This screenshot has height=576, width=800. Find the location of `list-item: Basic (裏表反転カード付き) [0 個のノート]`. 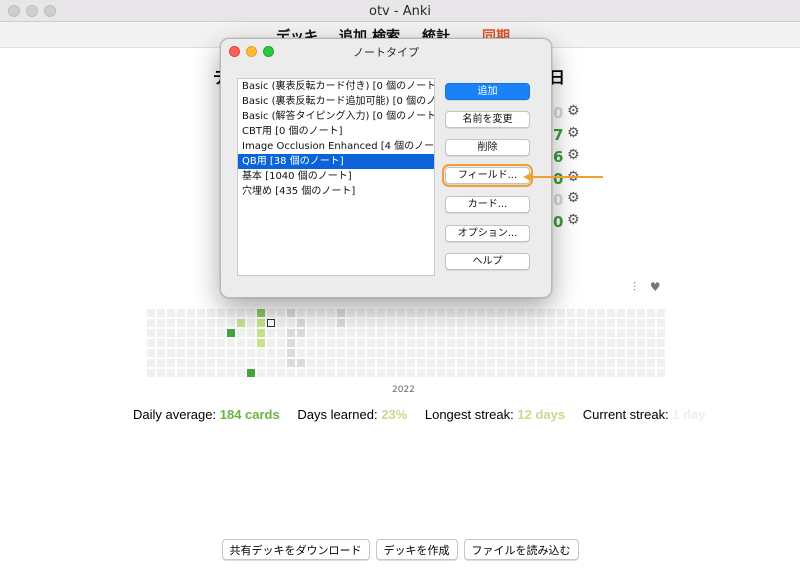

list-item: Basic (裏表反転カード付き) [0 個のノート] is located at coordinates (336, 86).